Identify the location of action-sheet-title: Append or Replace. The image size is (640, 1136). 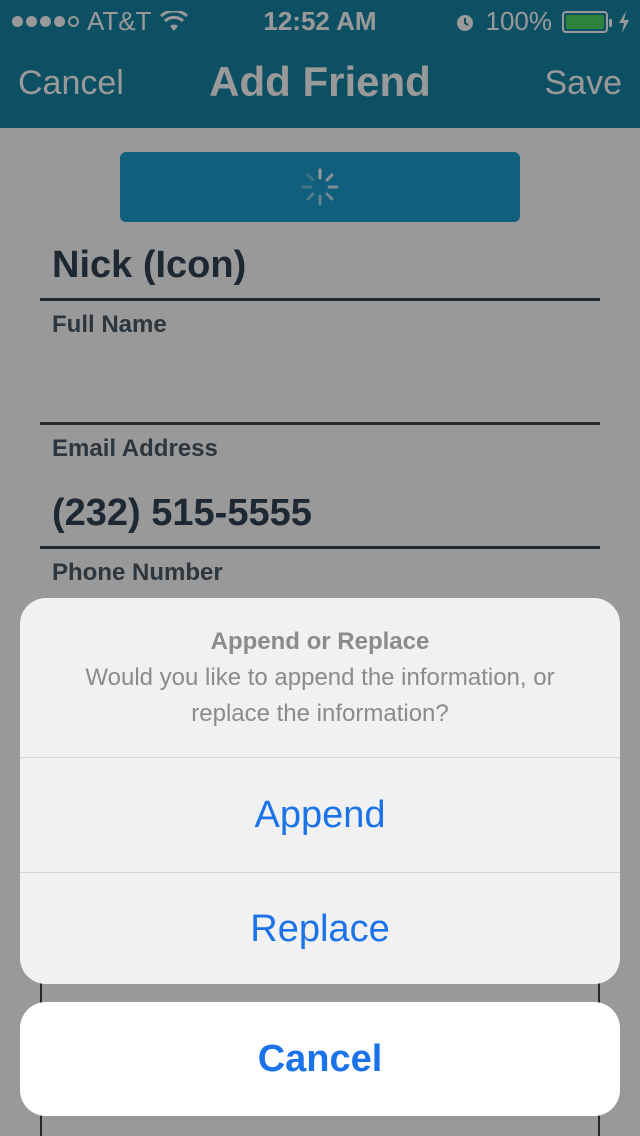
(320, 641).